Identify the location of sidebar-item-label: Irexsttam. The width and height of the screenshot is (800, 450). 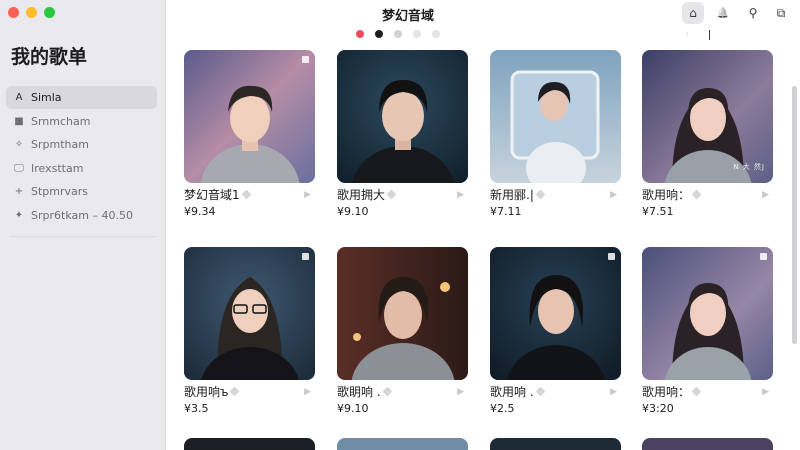
(57, 168).